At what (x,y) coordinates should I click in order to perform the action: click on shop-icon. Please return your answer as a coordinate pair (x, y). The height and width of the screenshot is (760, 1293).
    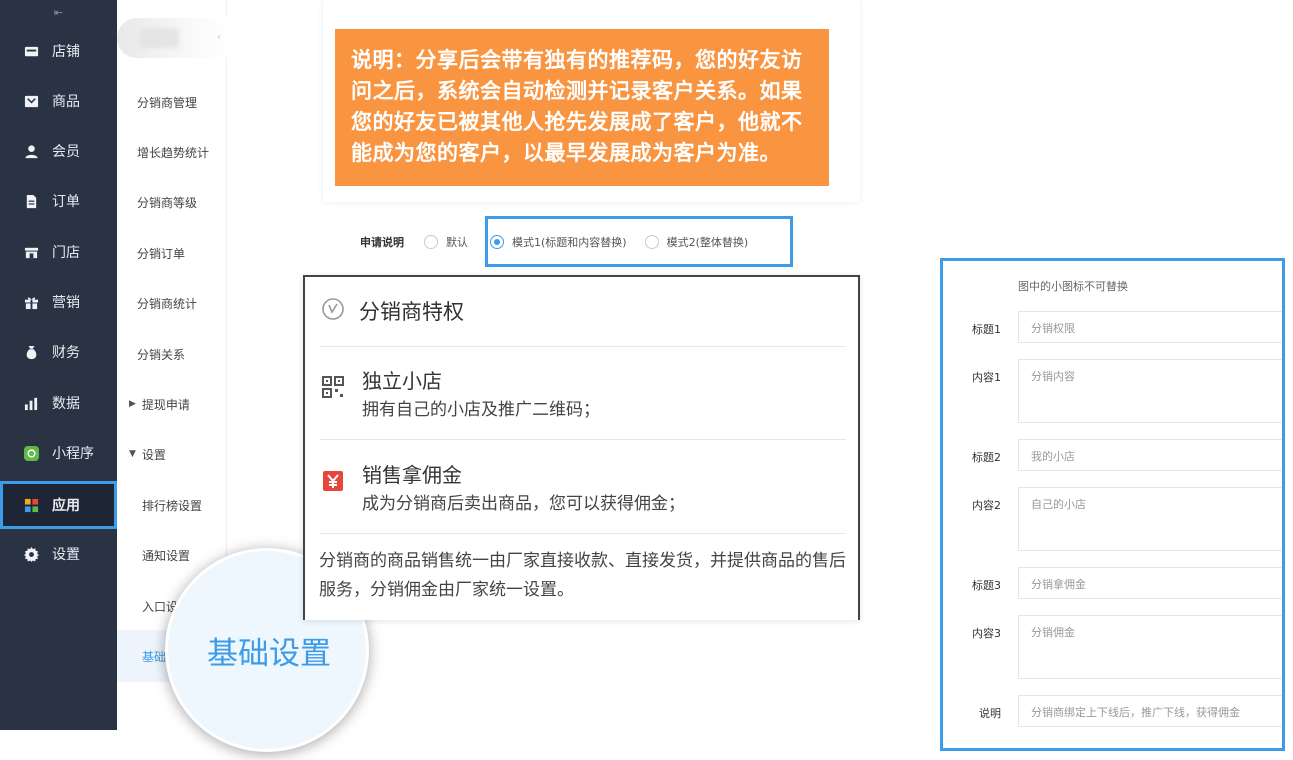
    Looking at the image, I should click on (31, 252).